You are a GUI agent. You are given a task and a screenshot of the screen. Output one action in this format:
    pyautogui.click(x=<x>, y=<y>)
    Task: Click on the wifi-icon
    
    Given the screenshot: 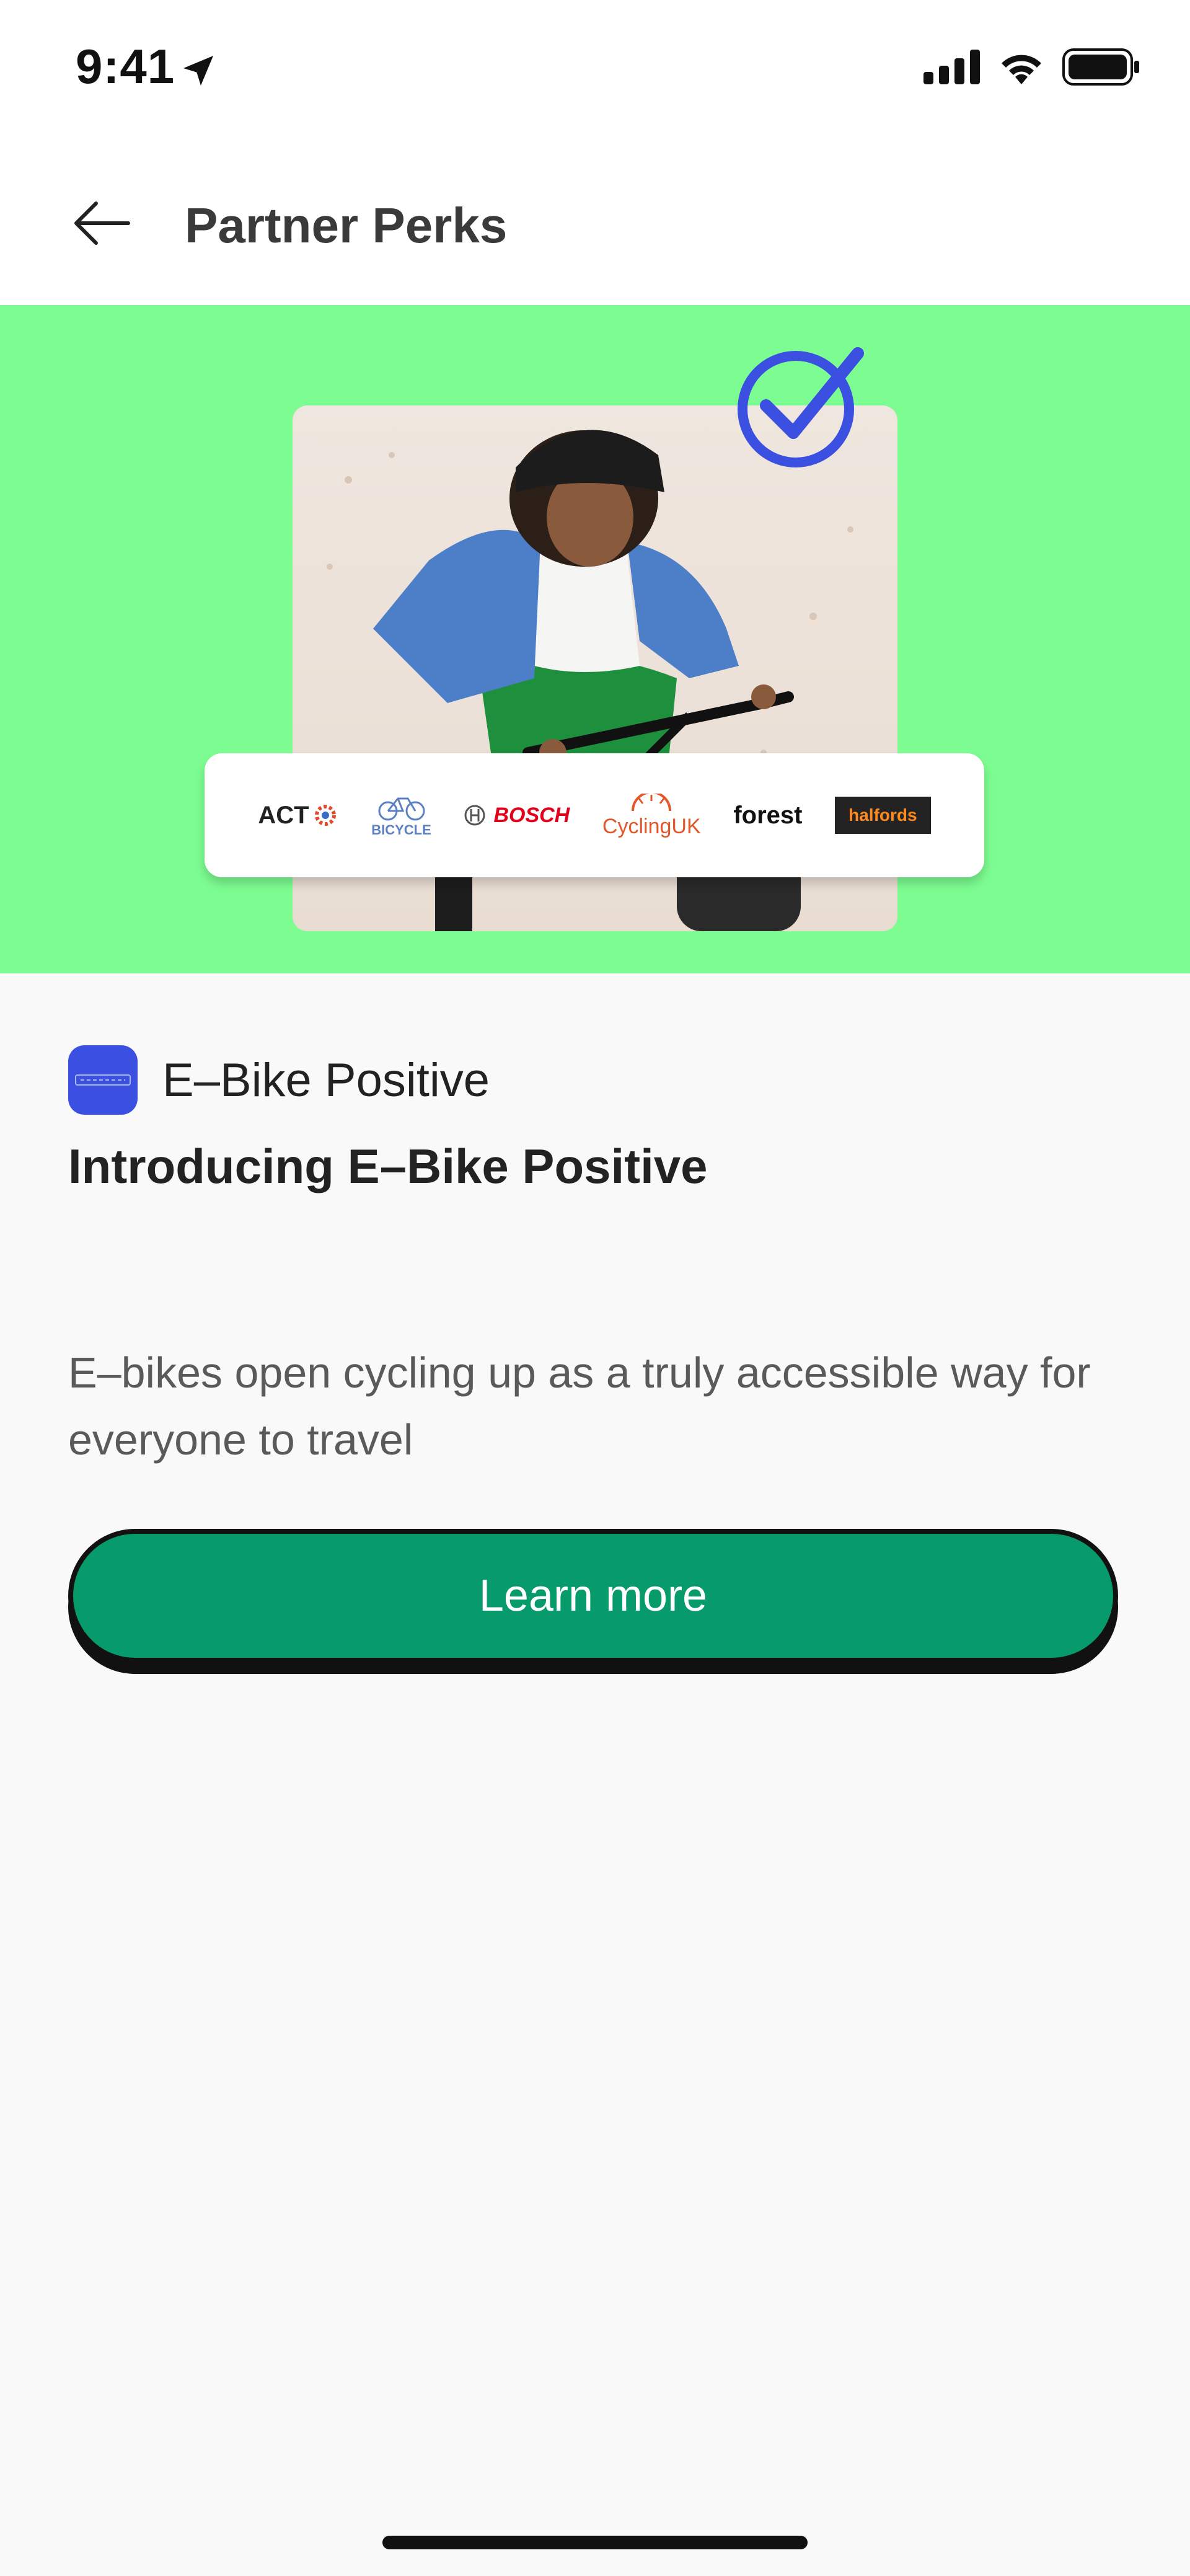 What is the action you would take?
    pyautogui.click(x=1021, y=69)
    